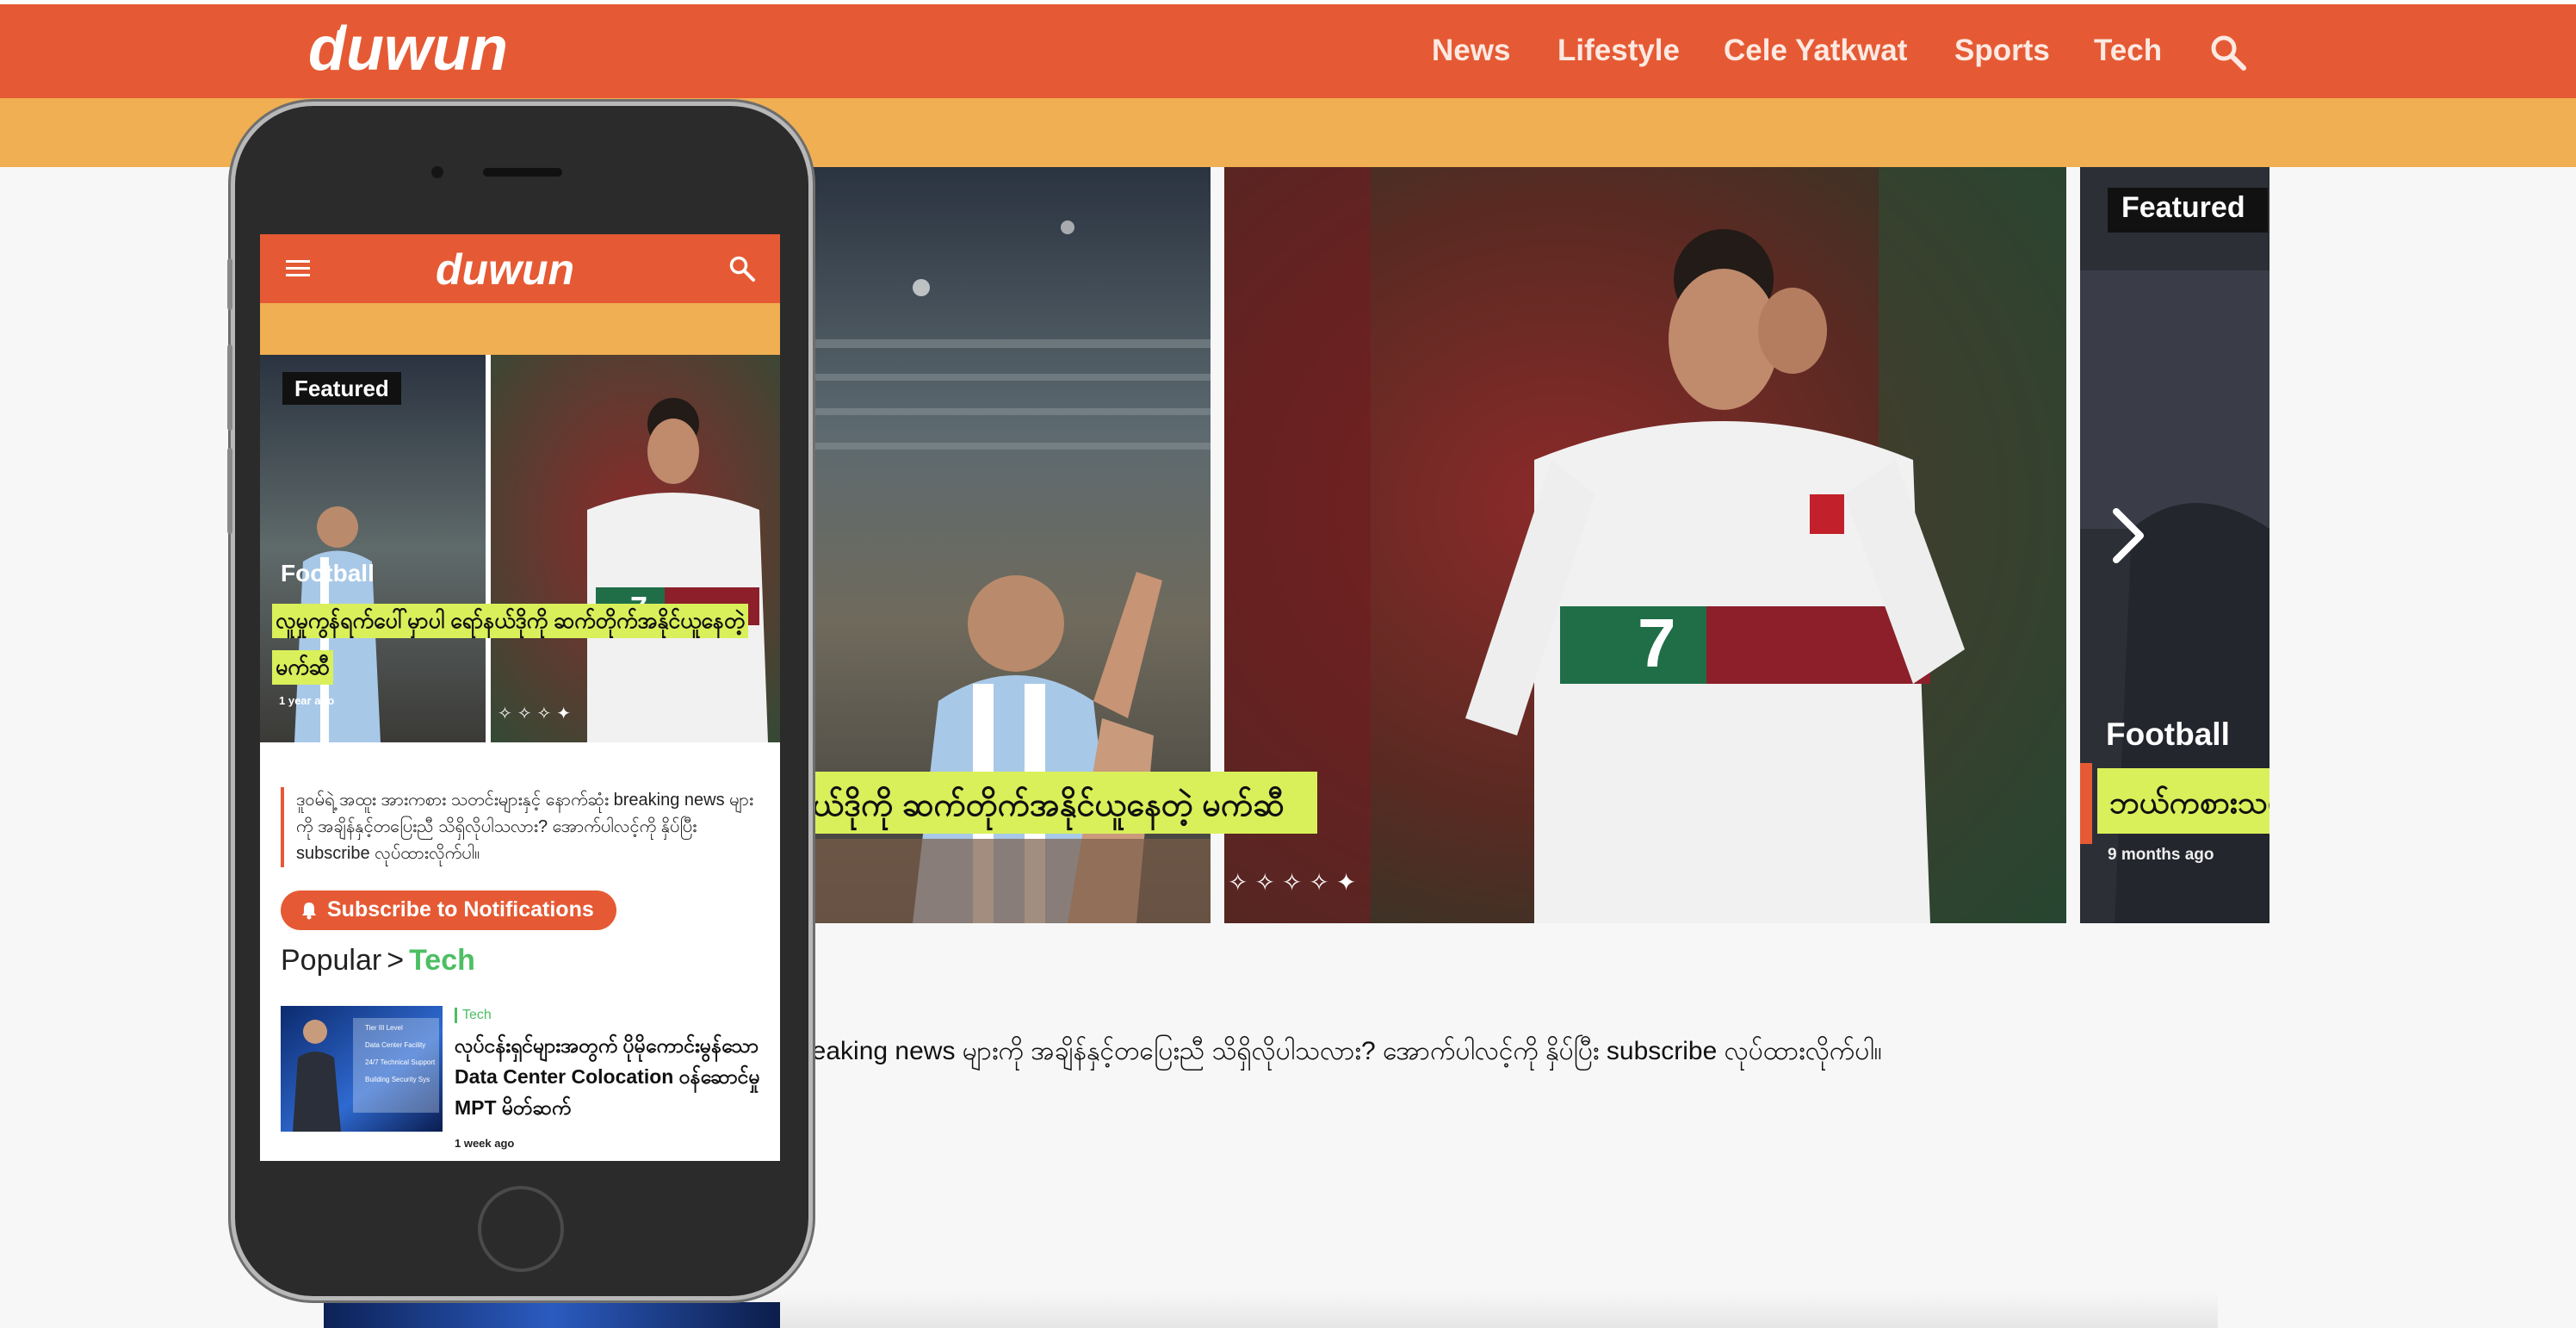 This screenshot has height=1328, width=2576. I want to click on slide-headline-main: ဂိုနယ်ဒိုကို ဆက်တိုက်အနိုင်ယူနေတဲ့ မက်ဆီ, so click(1063, 803).